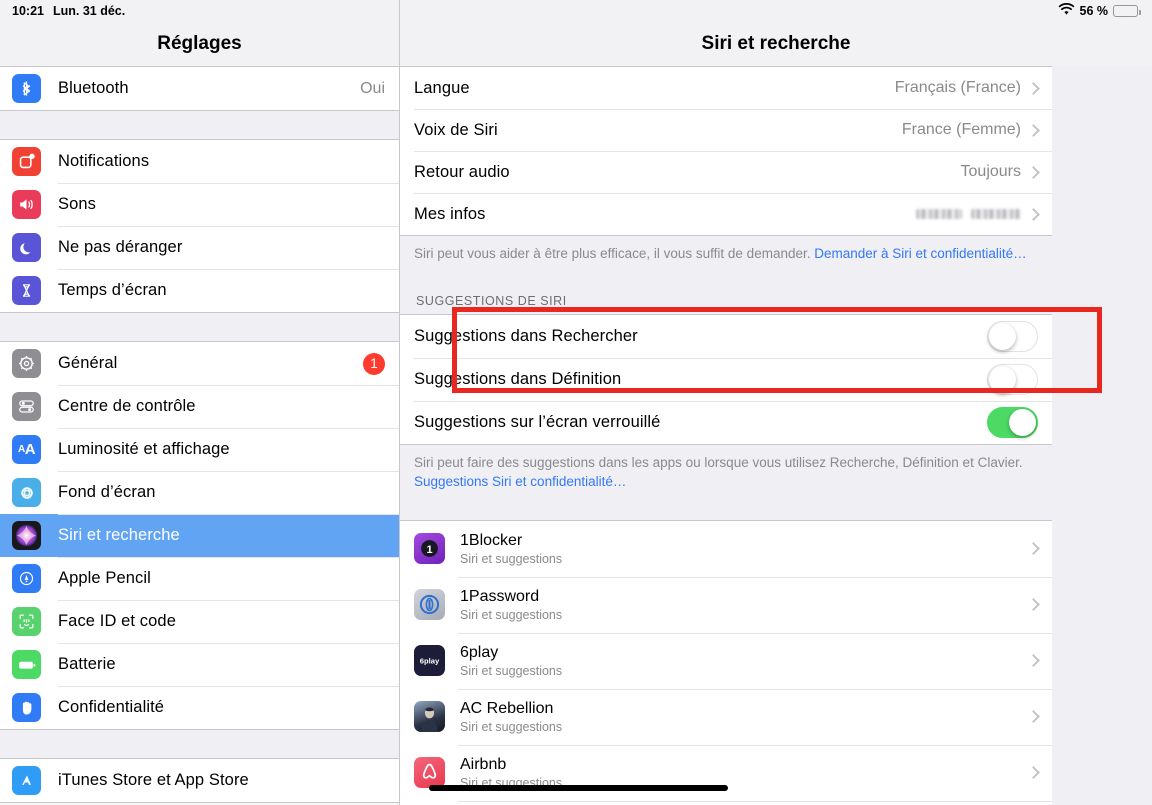 The height and width of the screenshot is (805, 1152). I want to click on sidebar-item-label: Siri et recherche, so click(119, 535).